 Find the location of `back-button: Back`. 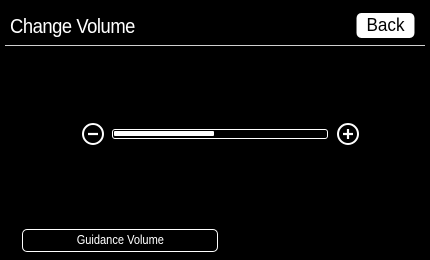

back-button: Back is located at coordinates (385, 25).